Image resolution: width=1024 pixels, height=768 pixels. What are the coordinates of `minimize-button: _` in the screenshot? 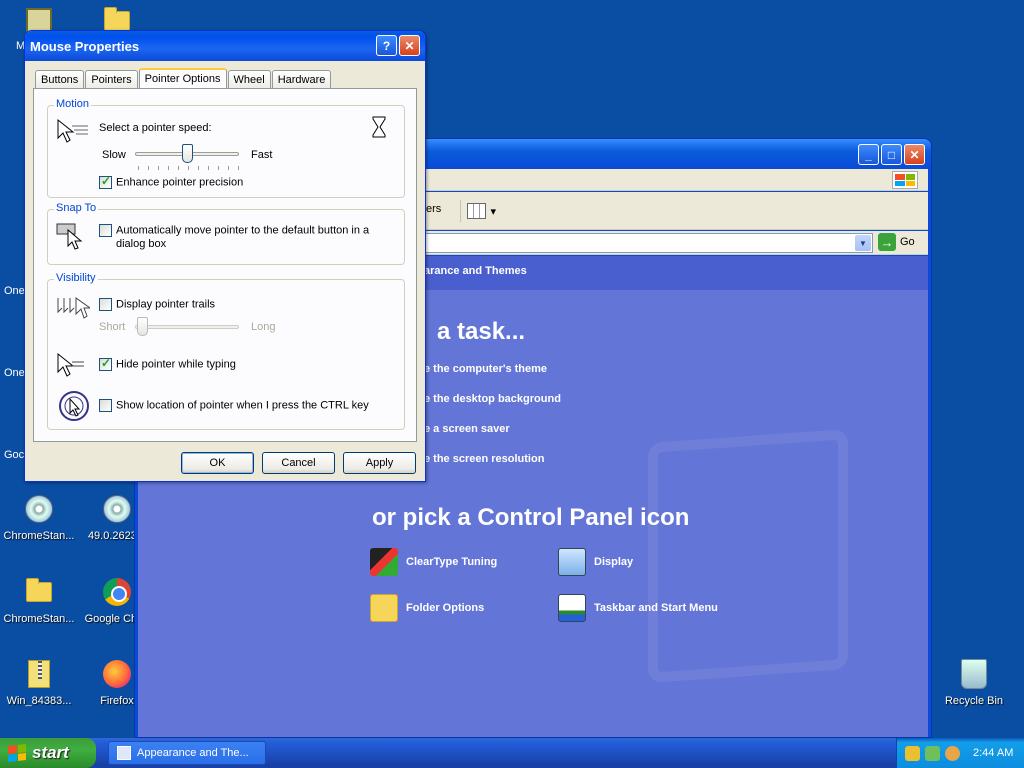 It's located at (868, 154).